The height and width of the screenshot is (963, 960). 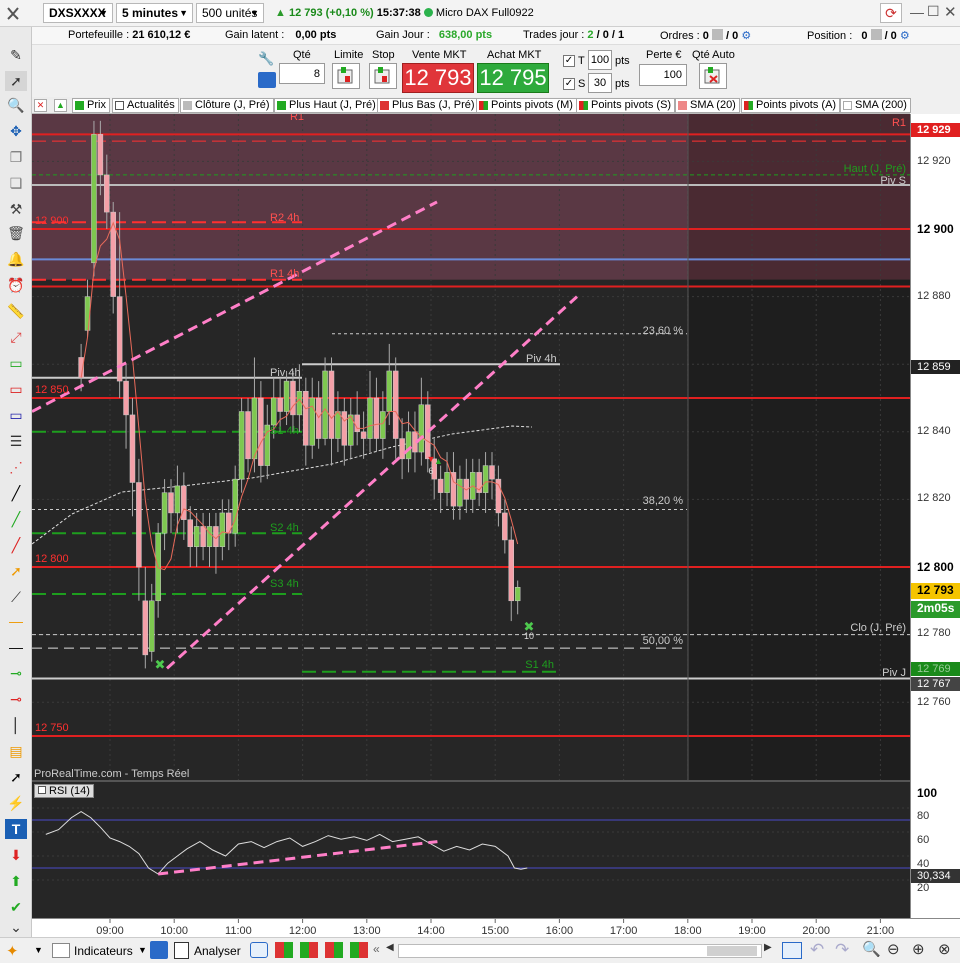 I want to click on rsi-label-box: RSI (14), so click(x=64, y=791).